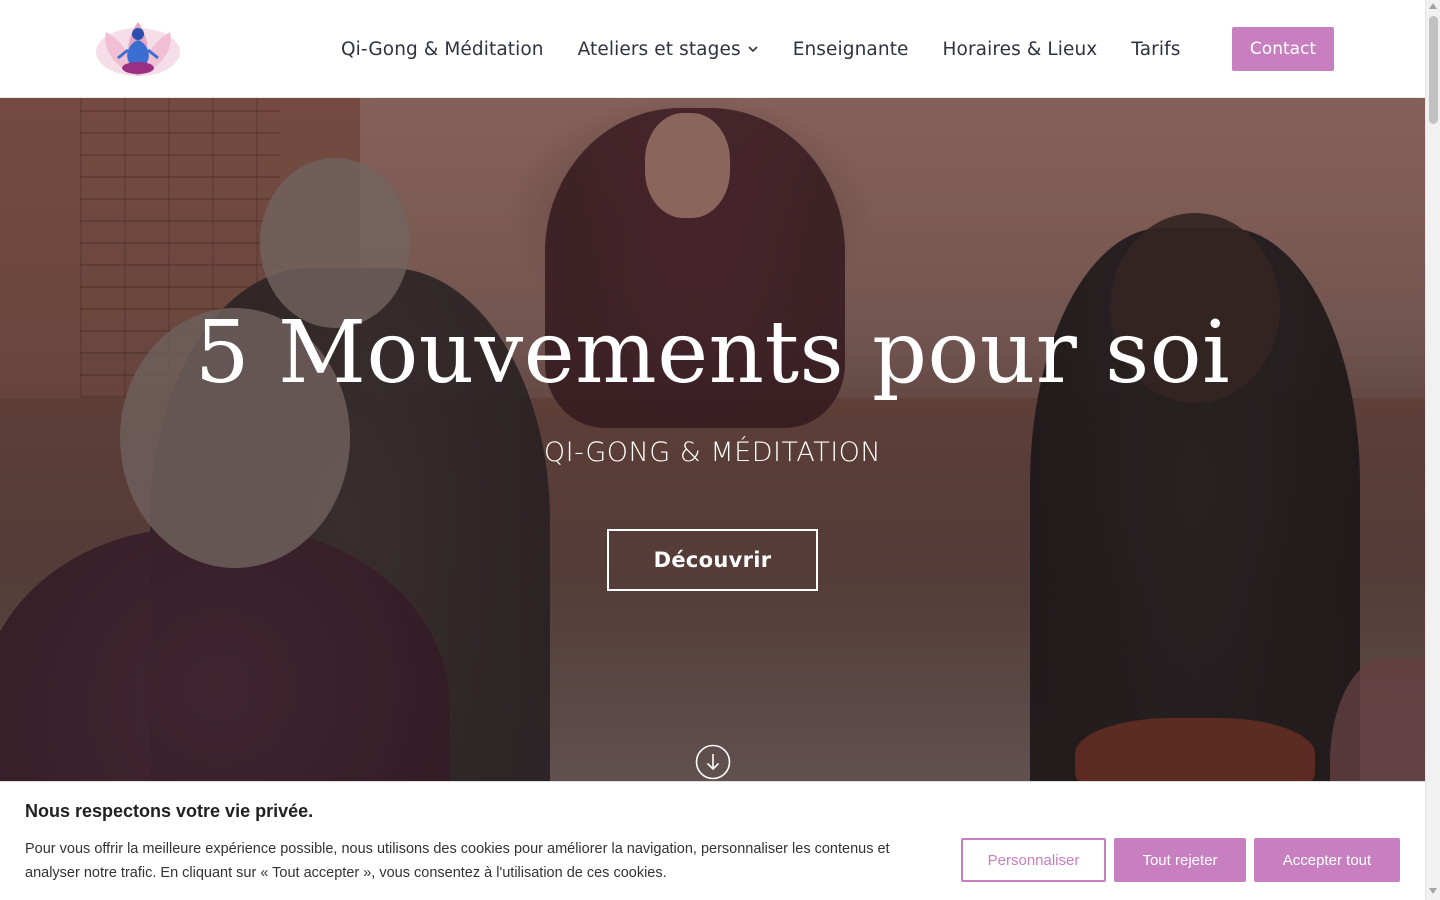 The width and height of the screenshot is (1440, 900). Describe the element at coordinates (712, 560) in the screenshot. I see `discover-button: Découvrir` at that location.